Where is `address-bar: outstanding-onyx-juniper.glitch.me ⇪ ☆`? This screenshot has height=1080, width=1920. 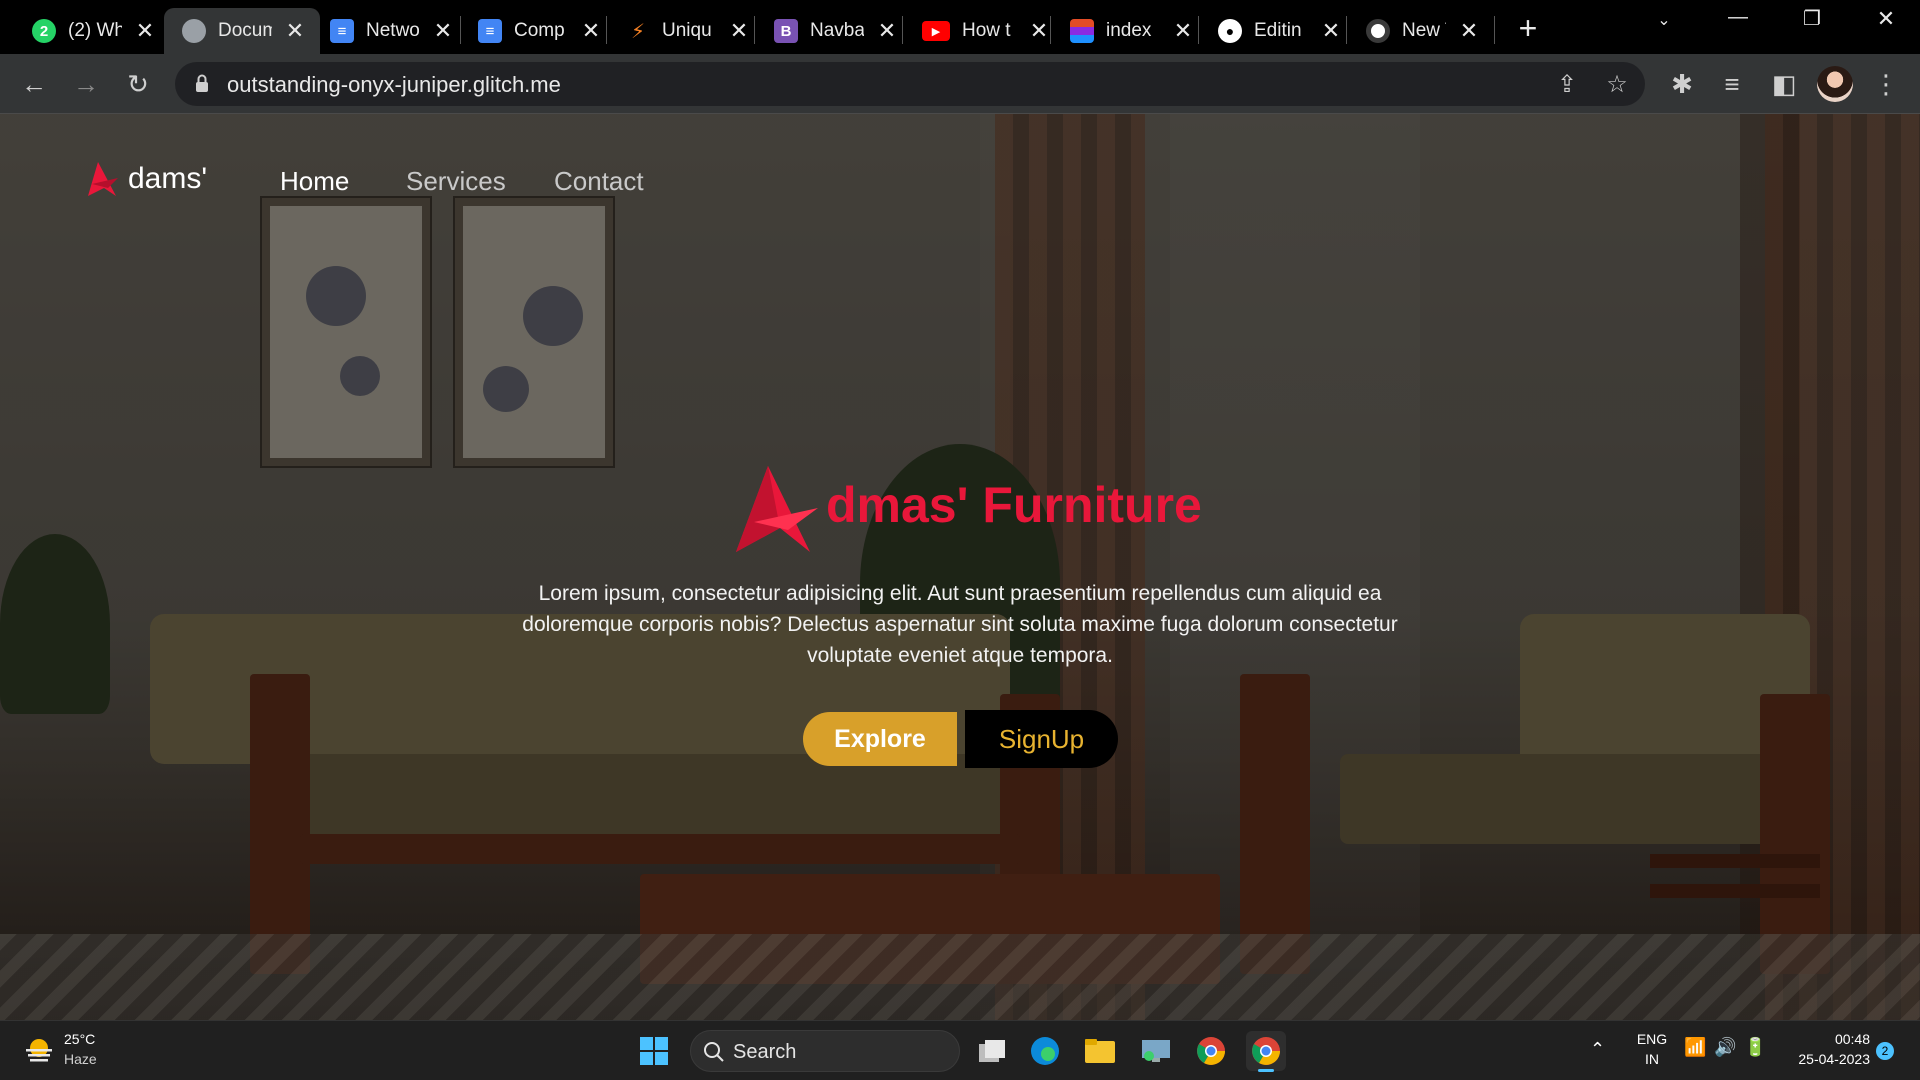
address-bar: outstanding-onyx-juniper.glitch.me ⇪ ☆ is located at coordinates (910, 84).